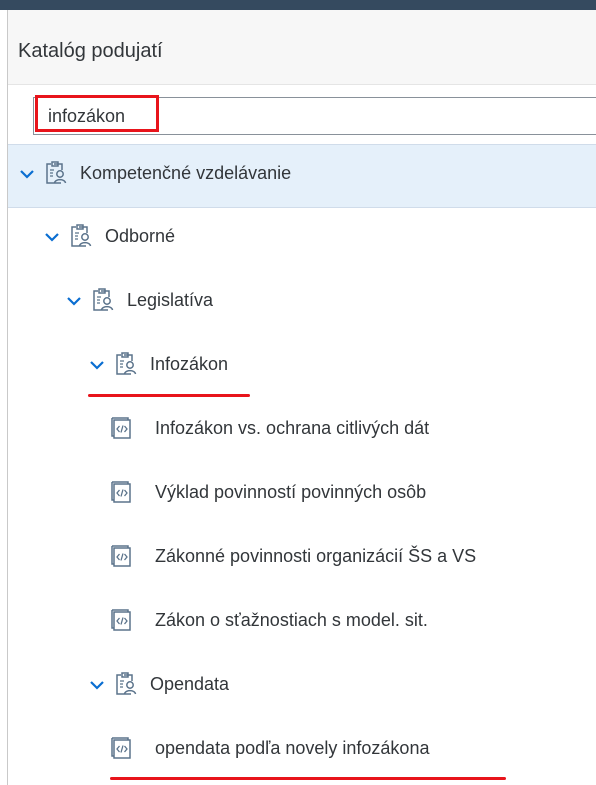  What do you see at coordinates (302, 368) in the screenshot?
I see `tree-node-infozakon: Infozákon` at bounding box center [302, 368].